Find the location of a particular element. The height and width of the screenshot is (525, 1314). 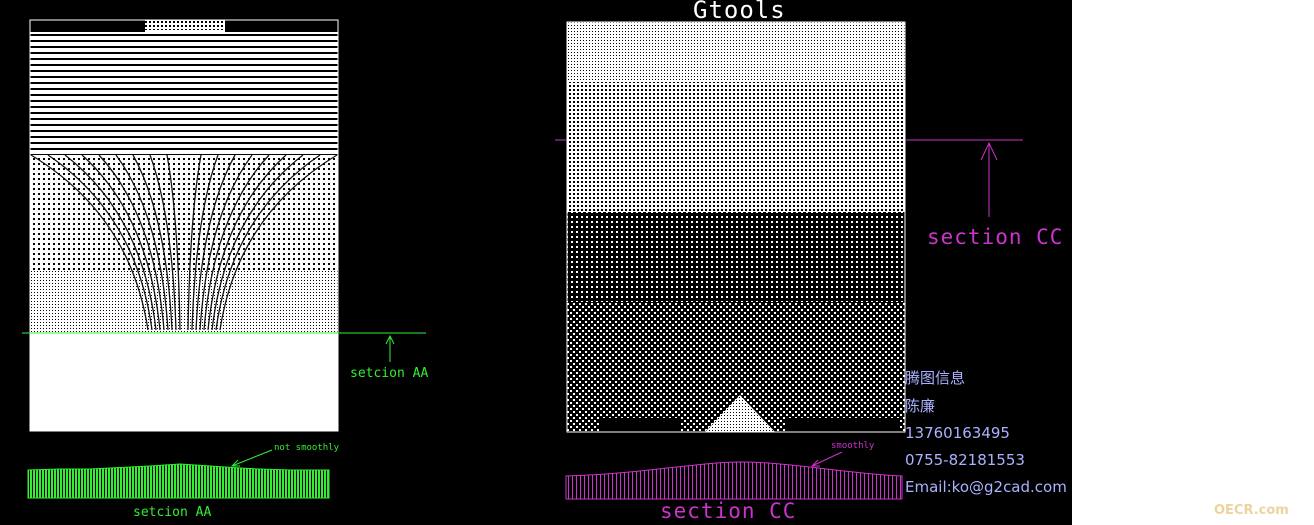

left-profile-note: not smoothly is located at coordinates (307, 448).